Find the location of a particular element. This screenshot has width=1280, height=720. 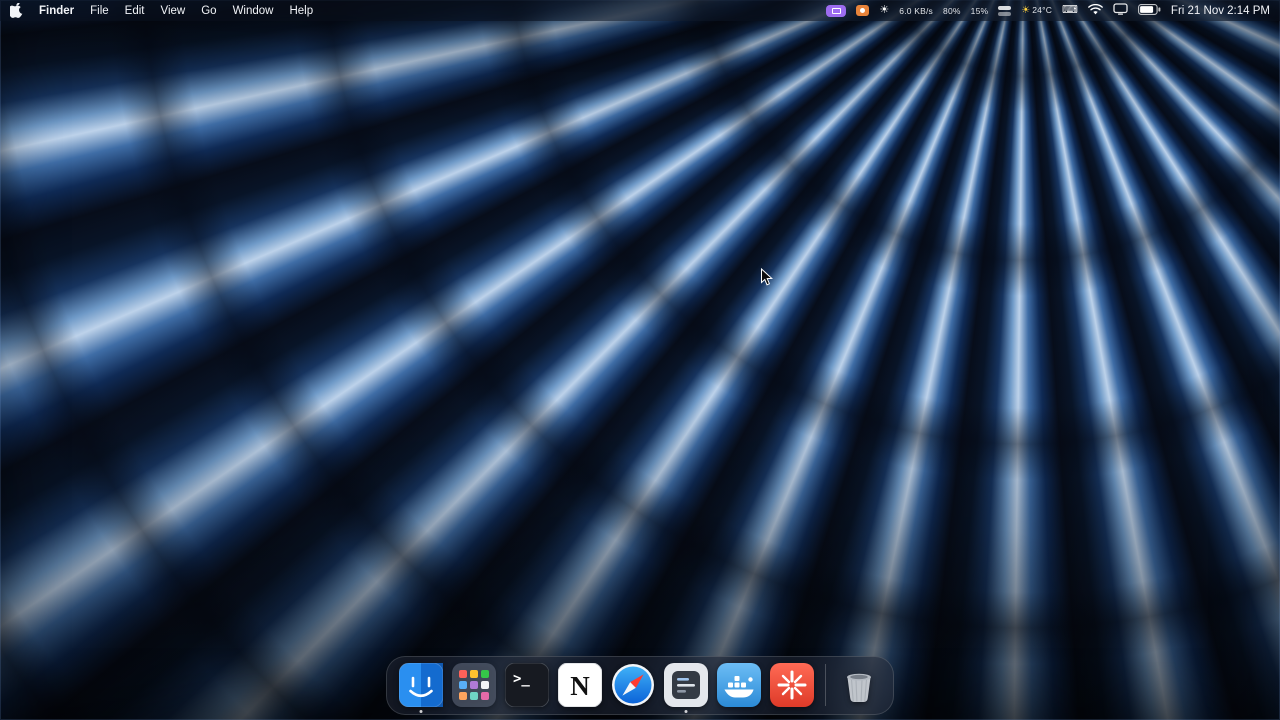

dock-item-terminal: >_ is located at coordinates (527, 685).